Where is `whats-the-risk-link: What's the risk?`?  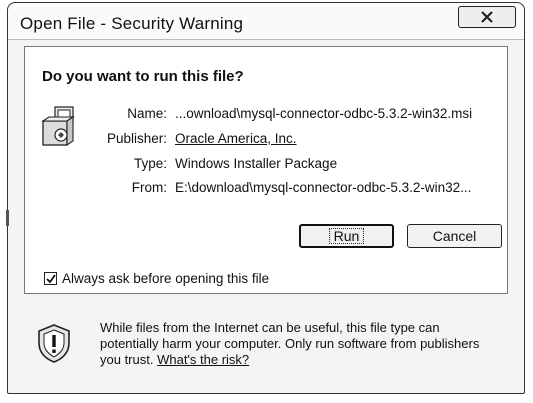
whats-the-risk-link: What's the risk? is located at coordinates (203, 359).